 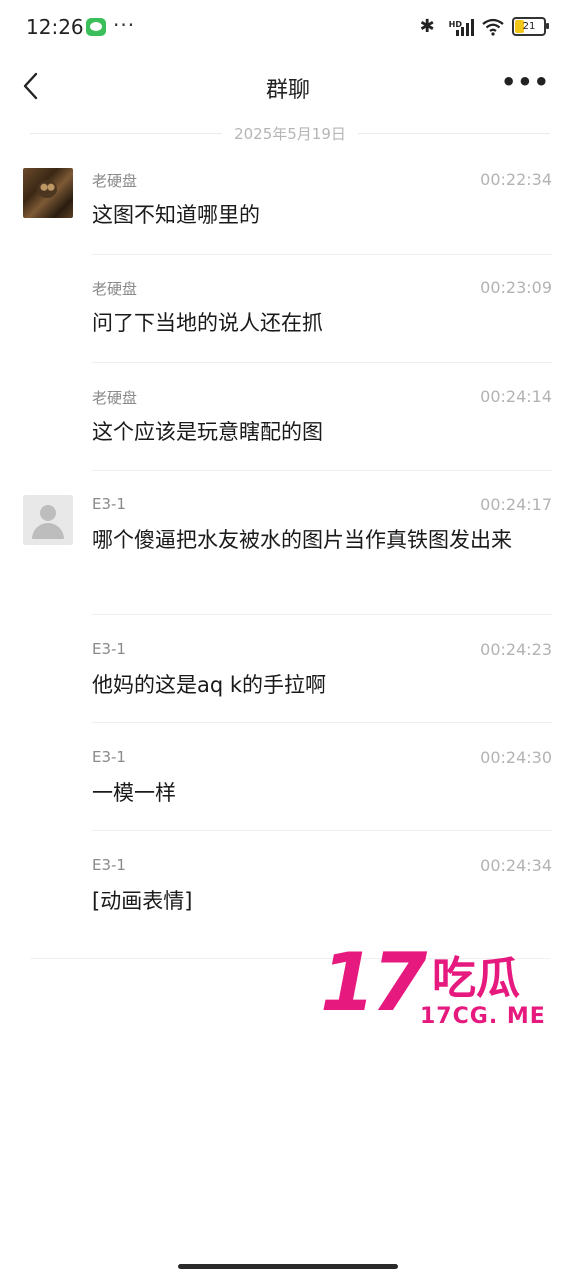 What do you see at coordinates (288, 29) in the screenshot?
I see `status-bar: 12:26 ··· ✱ HD 21` at bounding box center [288, 29].